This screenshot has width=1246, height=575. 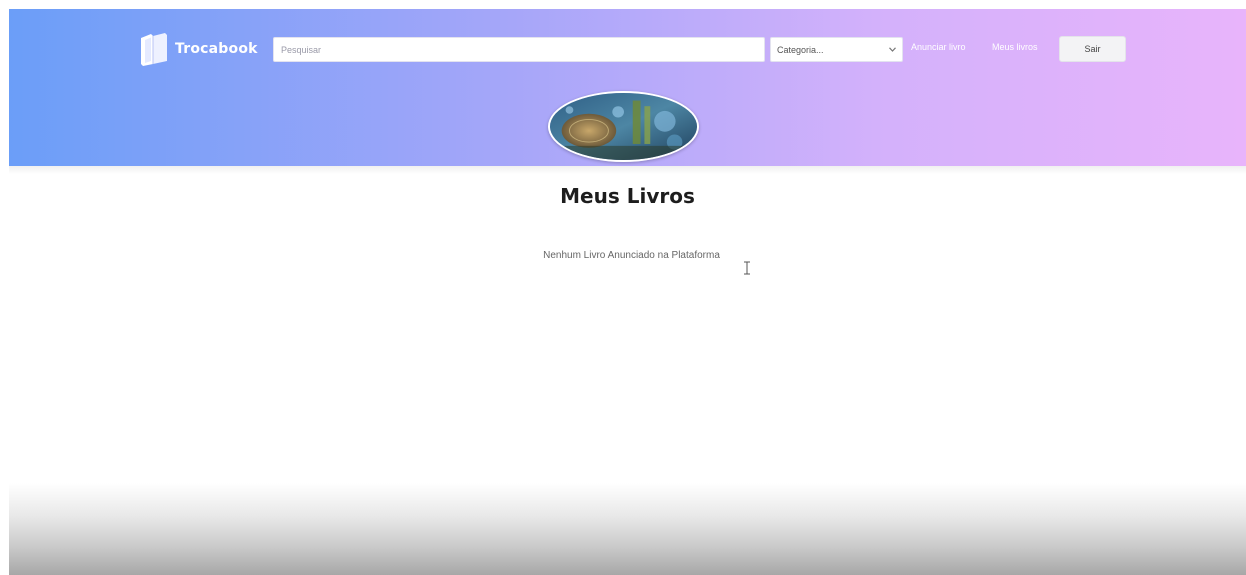 What do you see at coordinates (938, 47) in the screenshot?
I see `nav-link-anunciar-livro: Anunciar livro` at bounding box center [938, 47].